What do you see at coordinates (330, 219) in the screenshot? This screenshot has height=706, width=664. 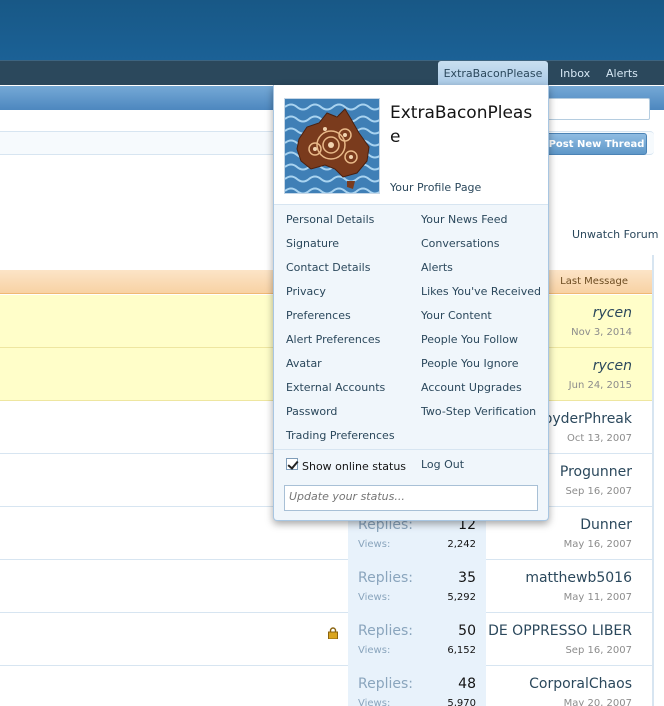 I see `menu-item-personal-details: Personal Details` at bounding box center [330, 219].